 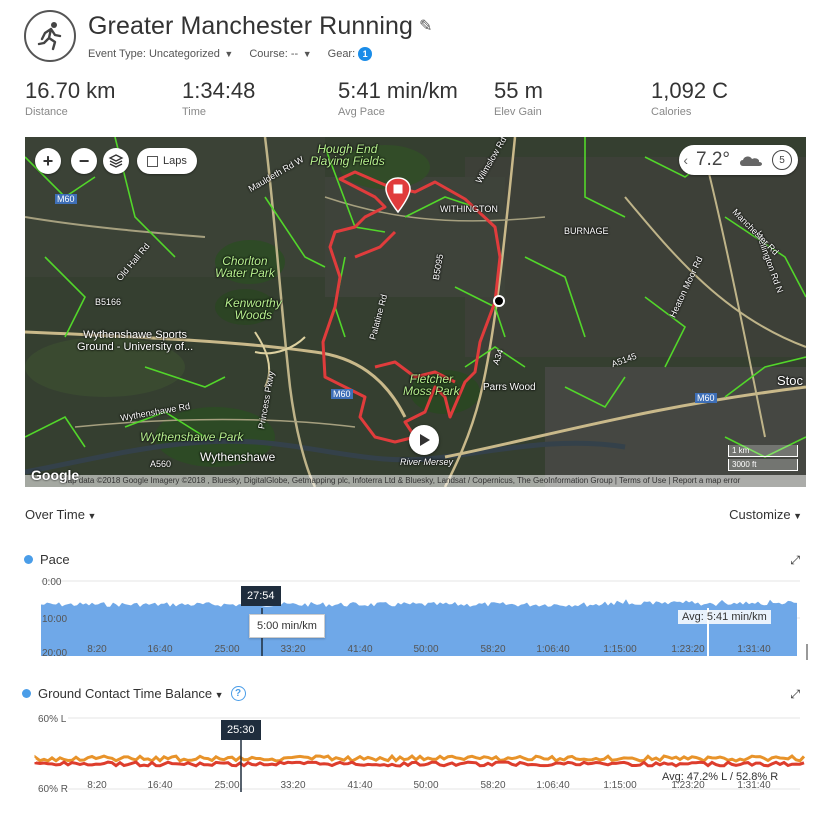 I want to click on map-label-fletcher-moss: Fletcher Moss Park, so click(x=431, y=385).